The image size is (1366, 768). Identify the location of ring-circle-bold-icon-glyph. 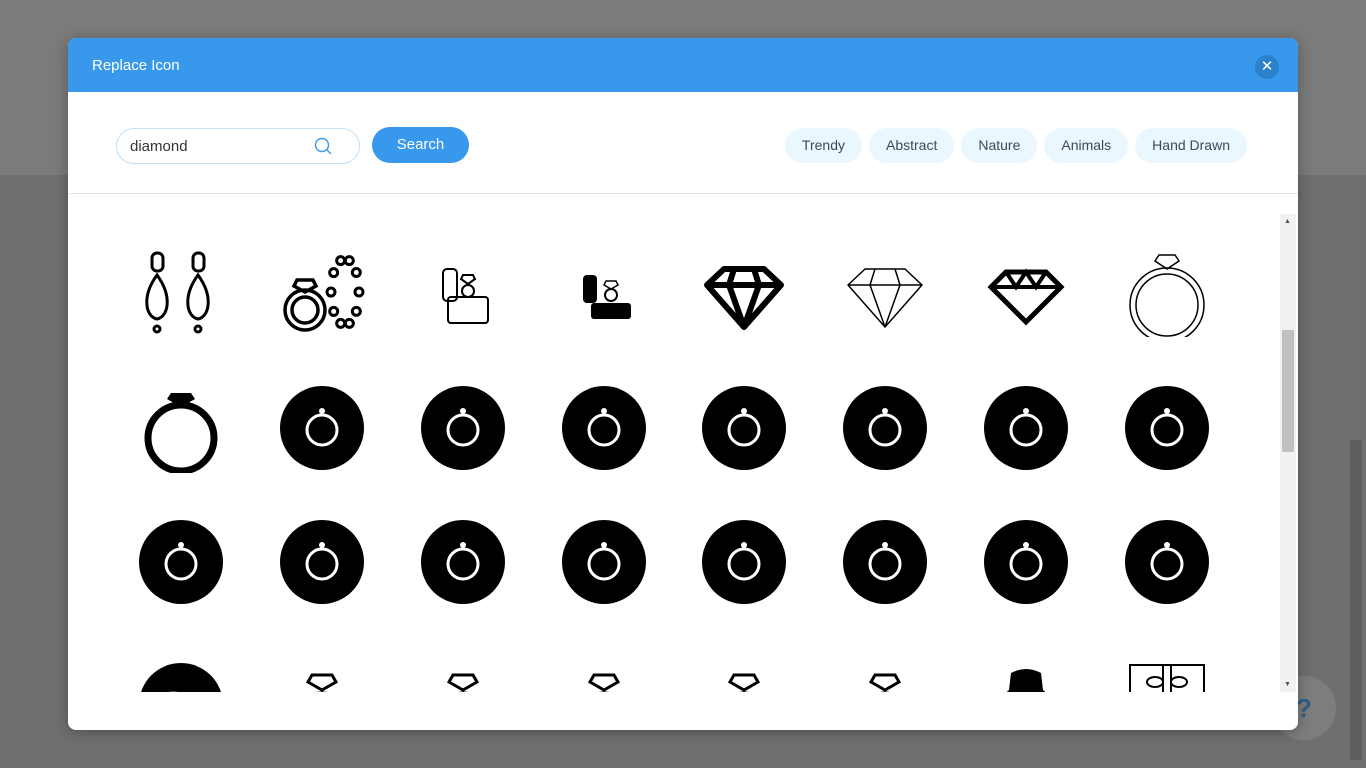
(744, 428).